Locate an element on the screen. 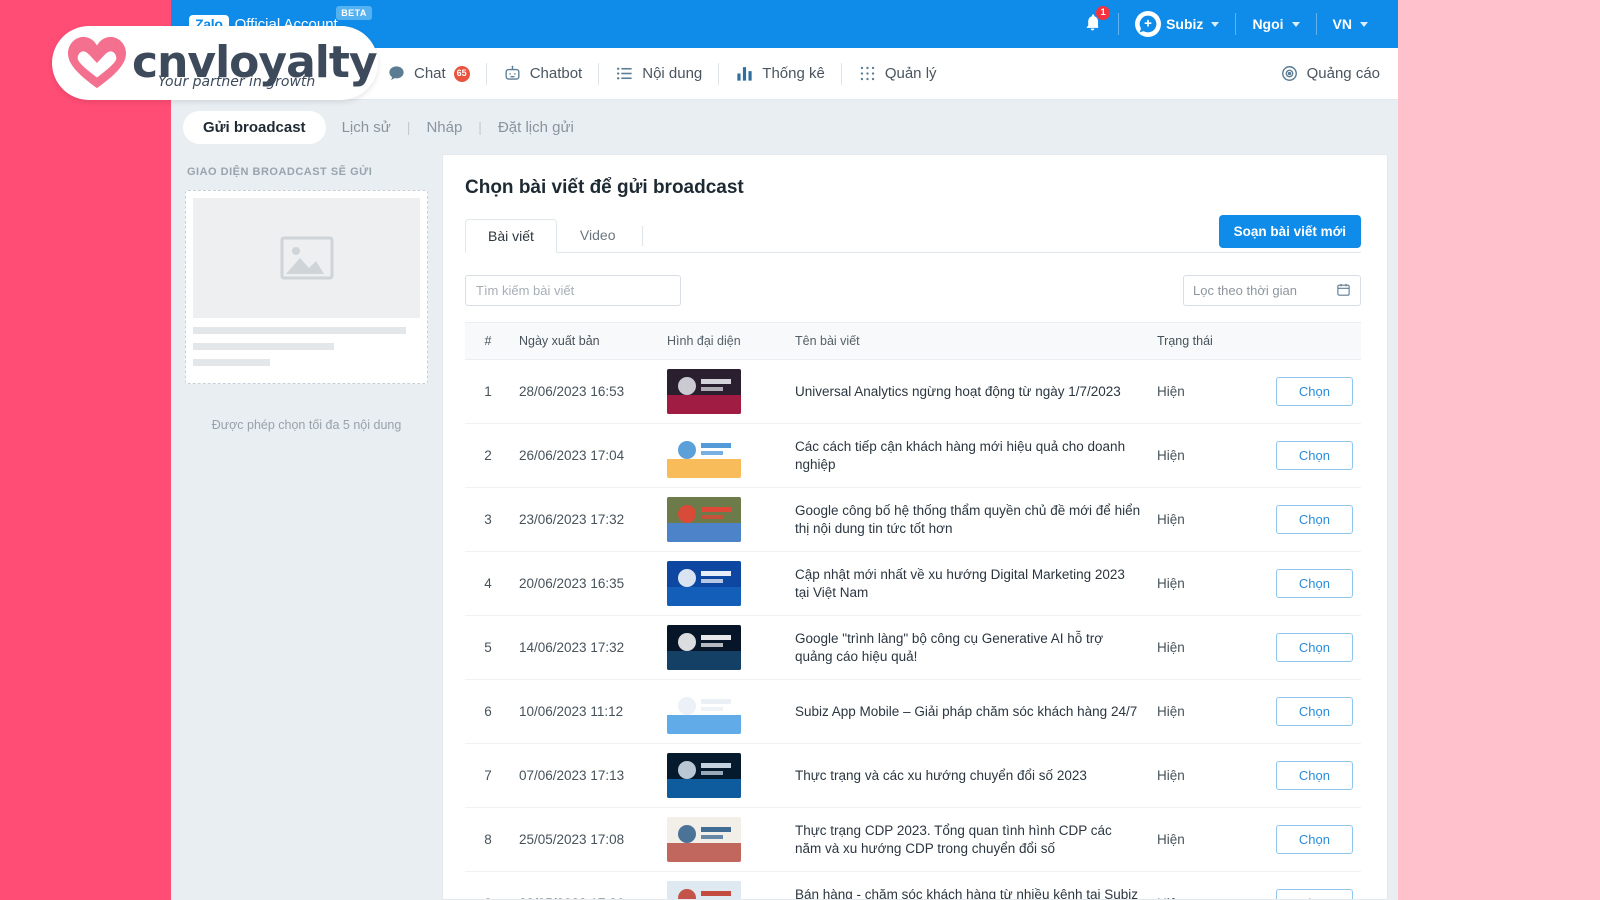 The height and width of the screenshot is (900, 1600). cell-date: 26/06/2023 17:04 is located at coordinates (585, 455).